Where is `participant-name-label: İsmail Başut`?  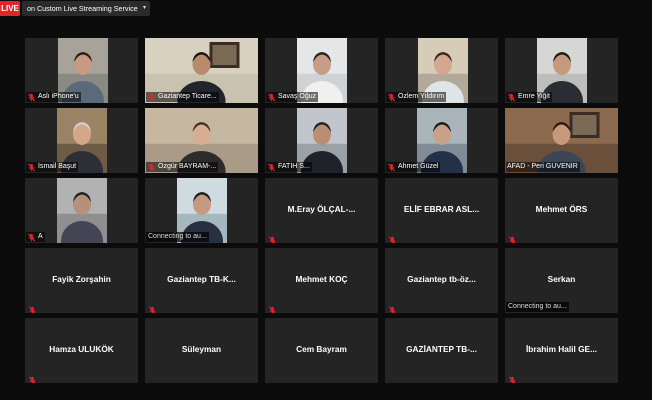
participant-name-label: İsmail Başut is located at coordinates (52, 167).